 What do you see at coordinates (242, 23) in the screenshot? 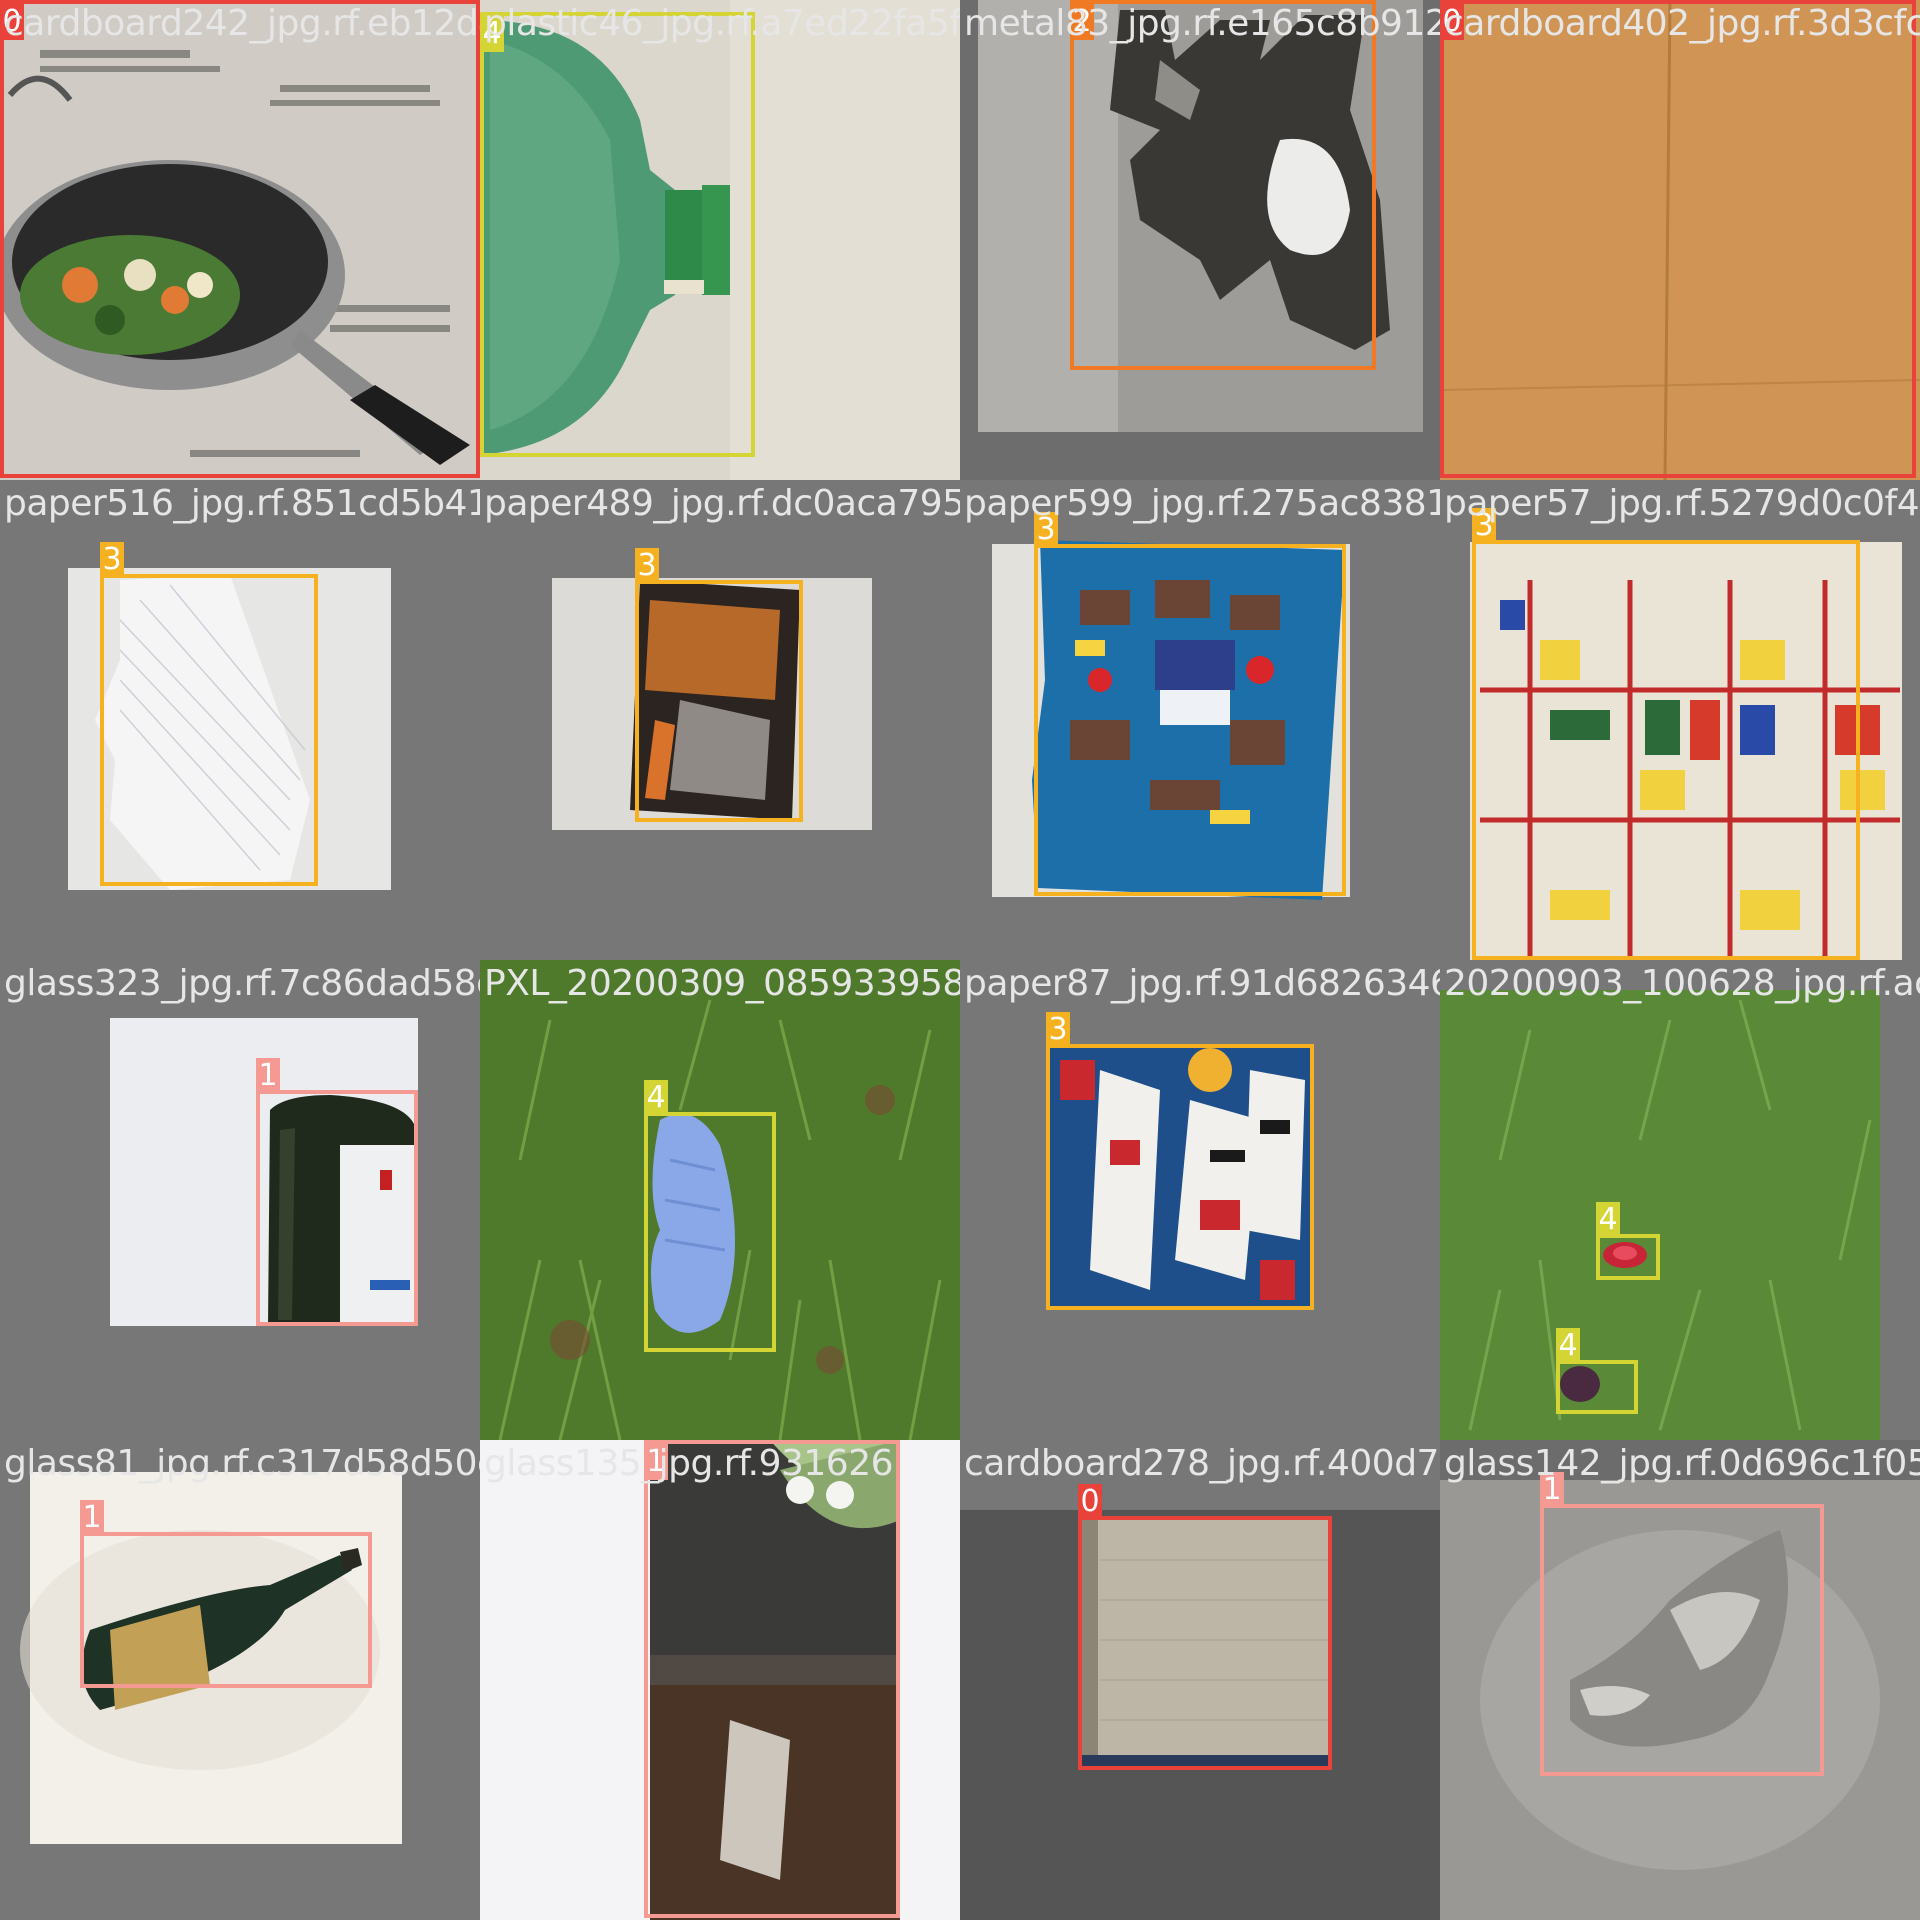
I see `image-filename: cardboard242_jpg.rf.eb12d4` at bounding box center [242, 23].